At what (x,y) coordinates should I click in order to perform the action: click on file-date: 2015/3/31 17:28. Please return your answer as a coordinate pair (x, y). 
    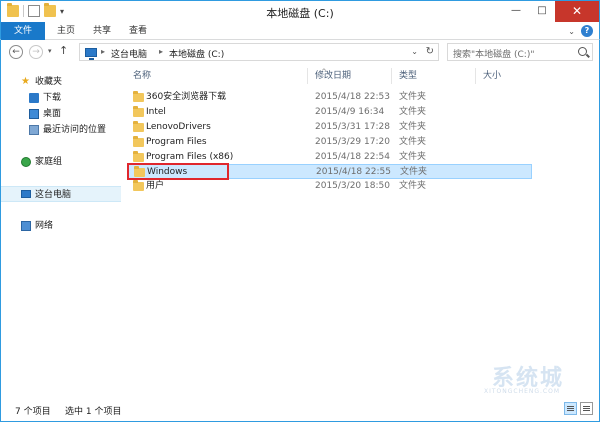
    Looking at the image, I should click on (352, 127).